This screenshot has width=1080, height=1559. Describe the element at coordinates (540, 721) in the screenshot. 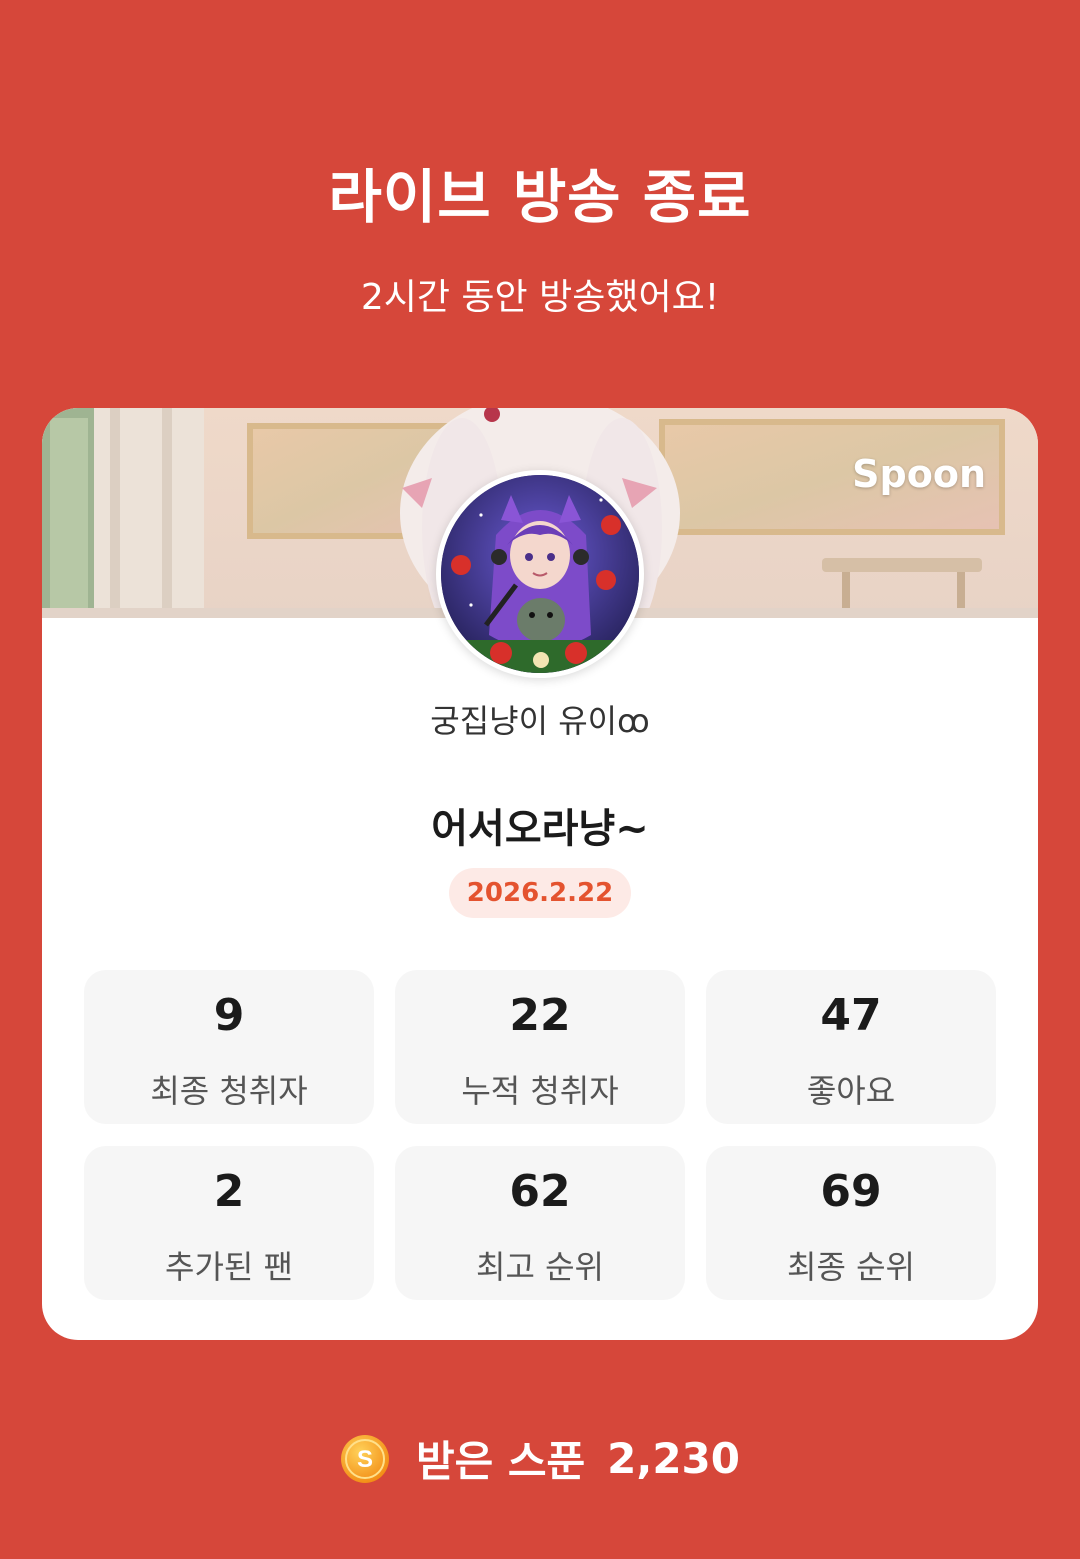

I see `host-name: 궁집냥이 유이ꝏ` at that location.